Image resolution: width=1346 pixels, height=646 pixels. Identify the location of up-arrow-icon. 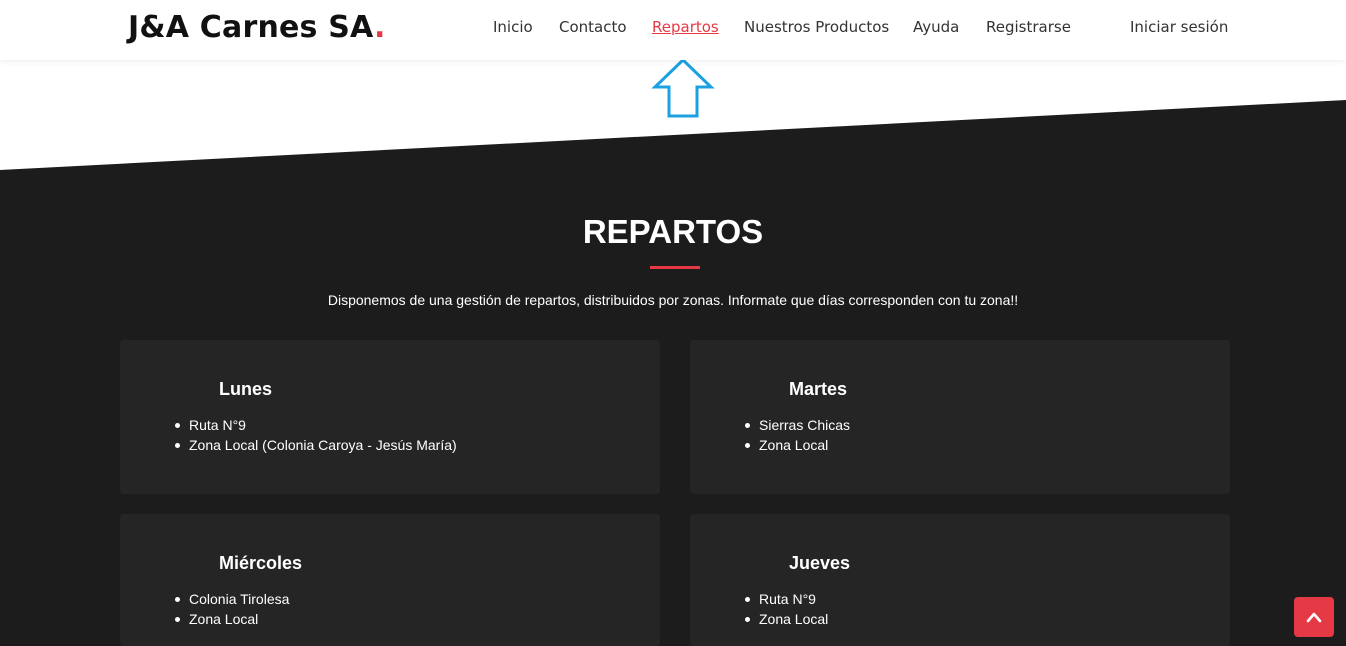
(683, 87).